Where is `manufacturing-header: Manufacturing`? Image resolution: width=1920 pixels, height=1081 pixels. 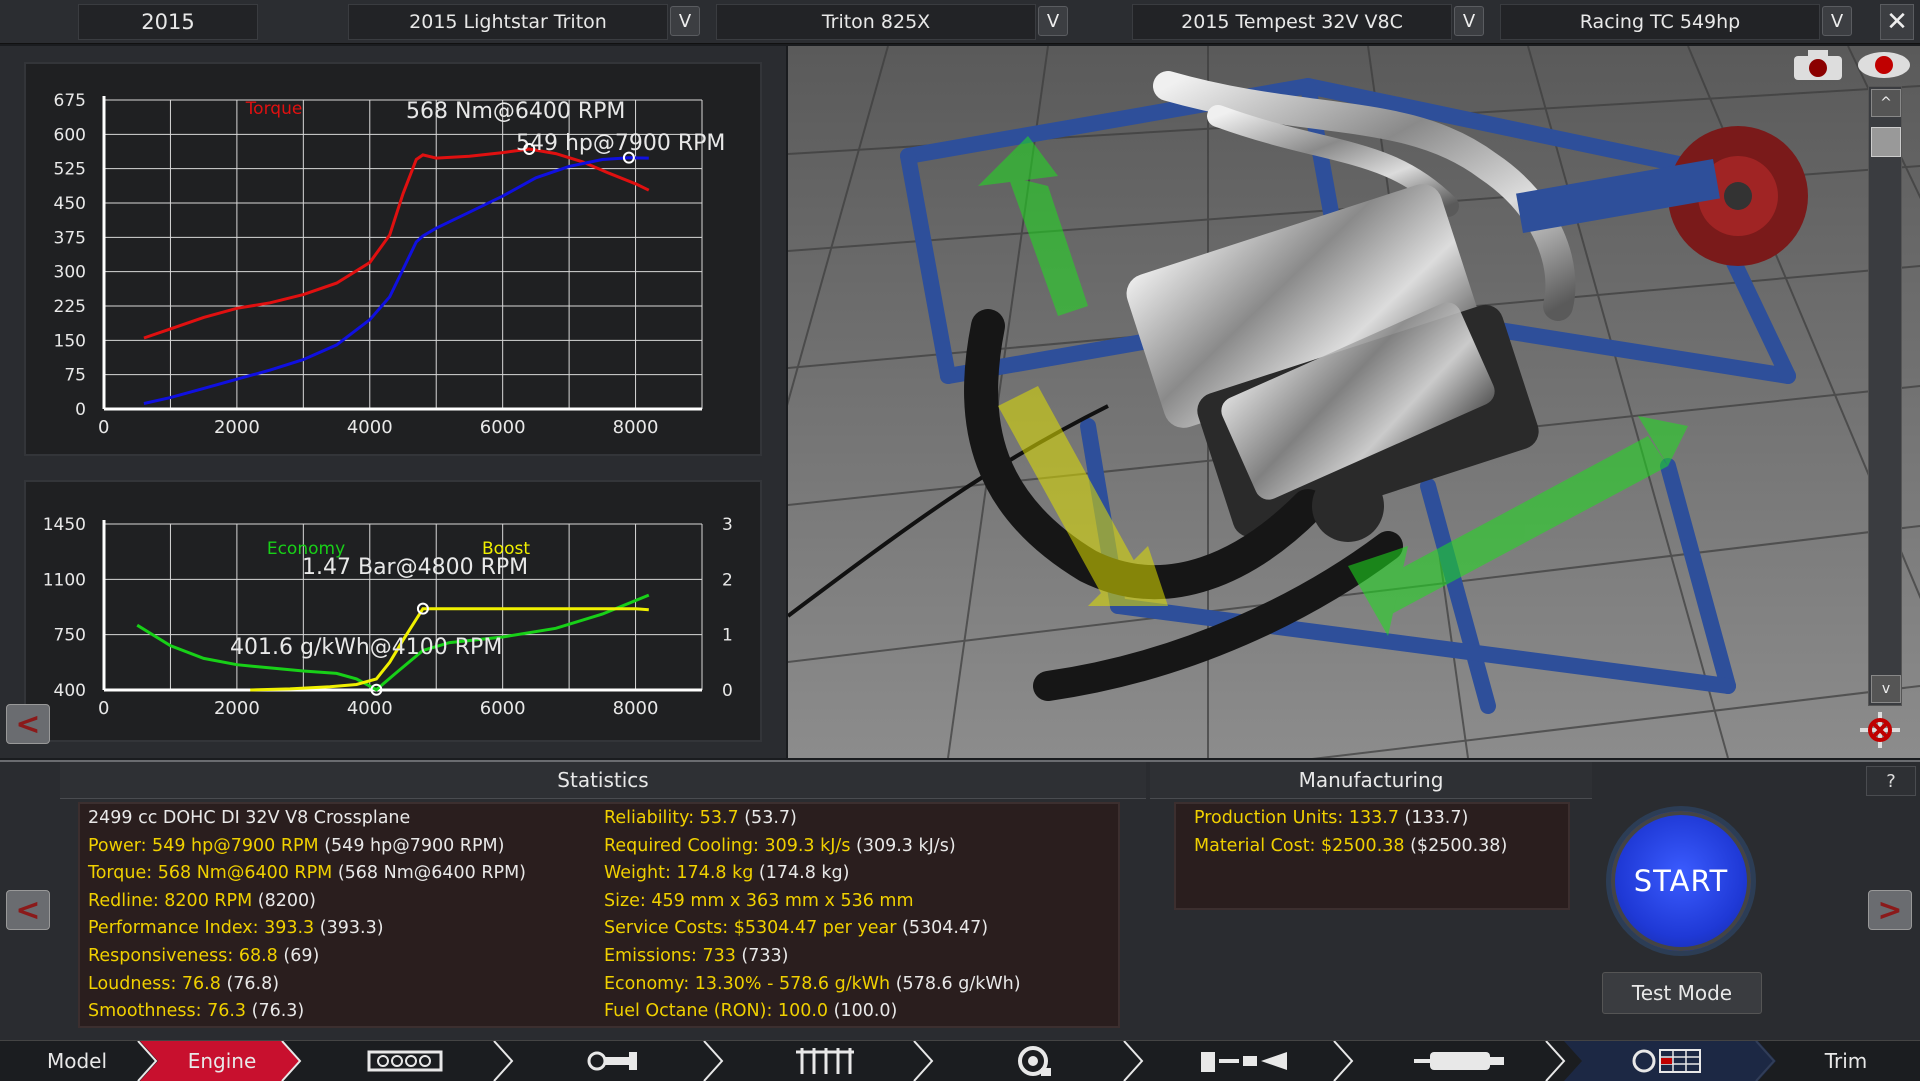
manufacturing-header: Manufacturing is located at coordinates (1371, 780).